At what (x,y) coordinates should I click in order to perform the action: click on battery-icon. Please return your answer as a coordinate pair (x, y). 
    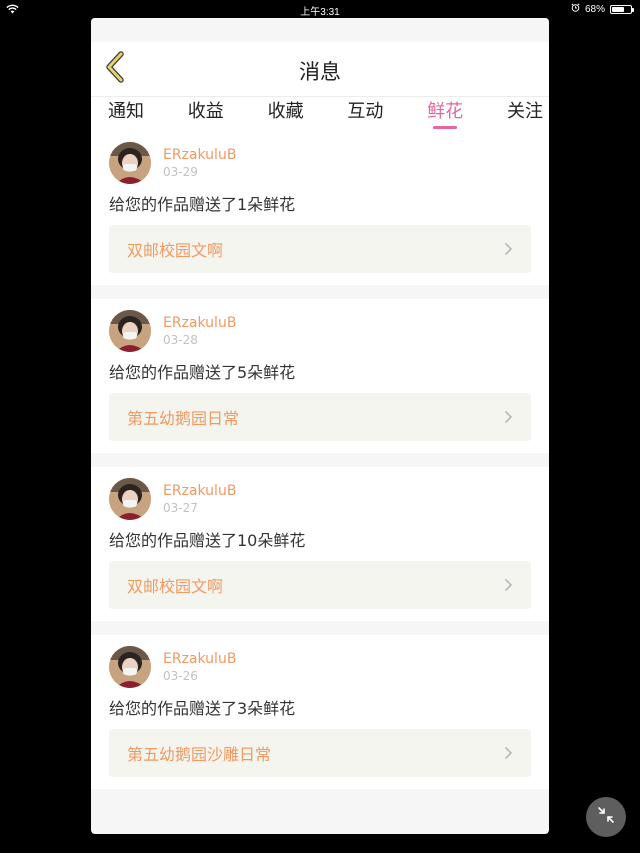
    Looking at the image, I should click on (622, 9).